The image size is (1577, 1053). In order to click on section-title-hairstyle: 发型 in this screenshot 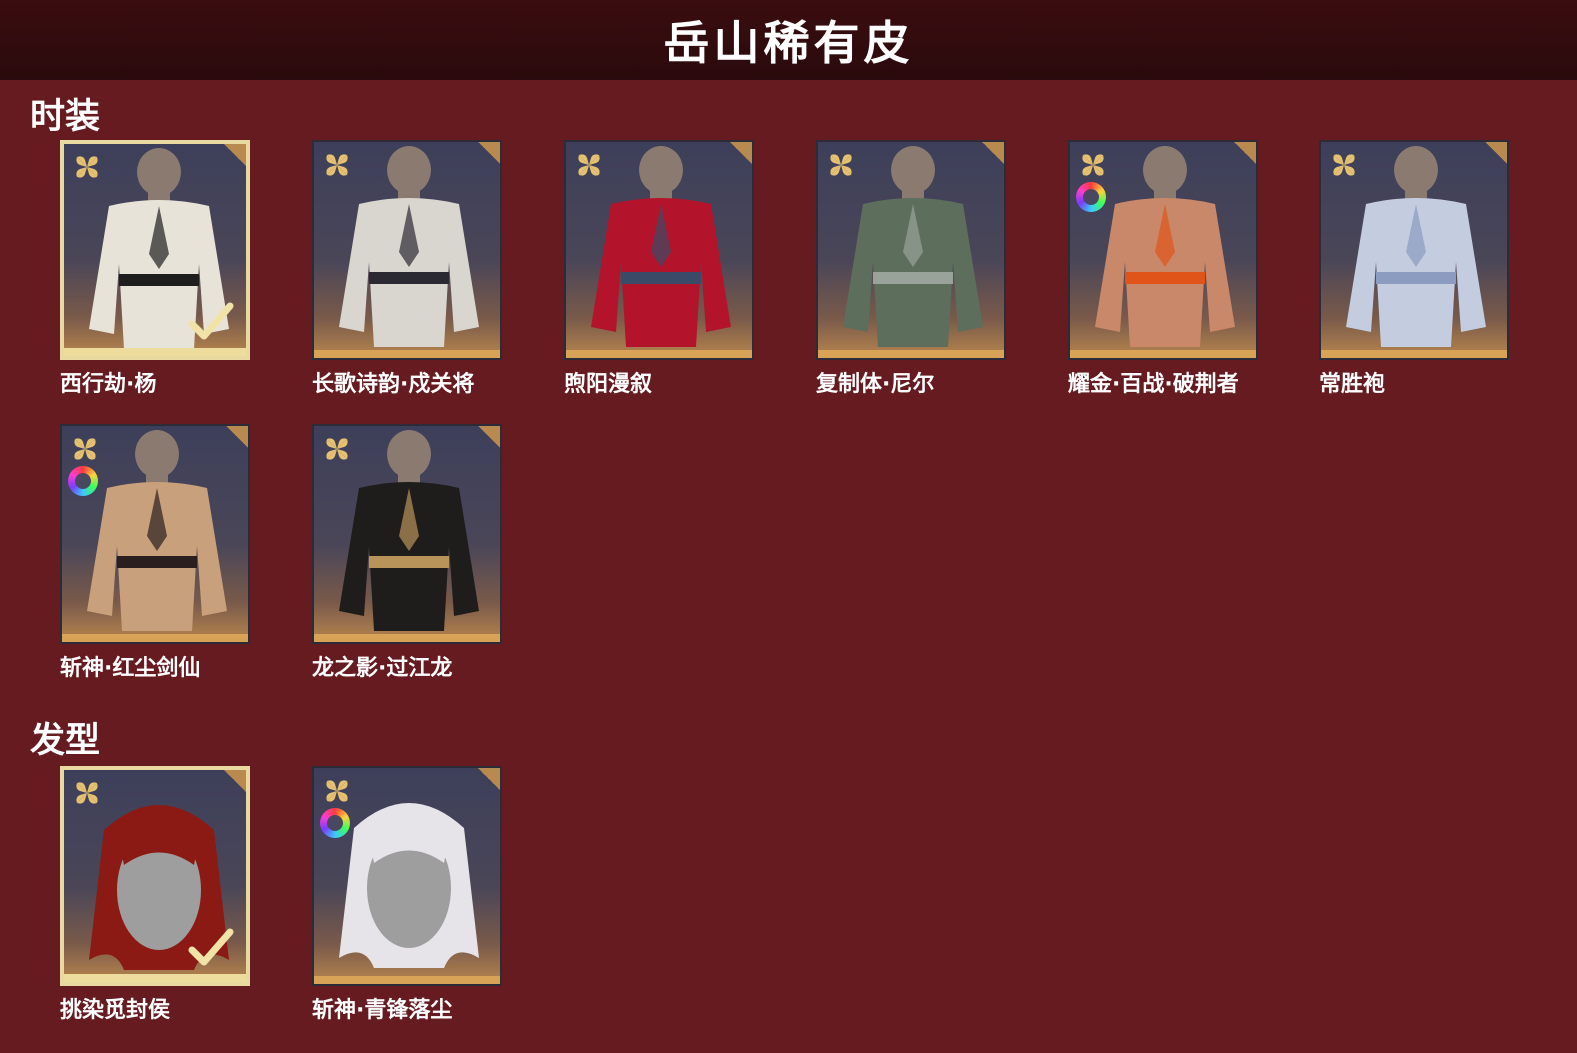, I will do `click(65, 741)`.